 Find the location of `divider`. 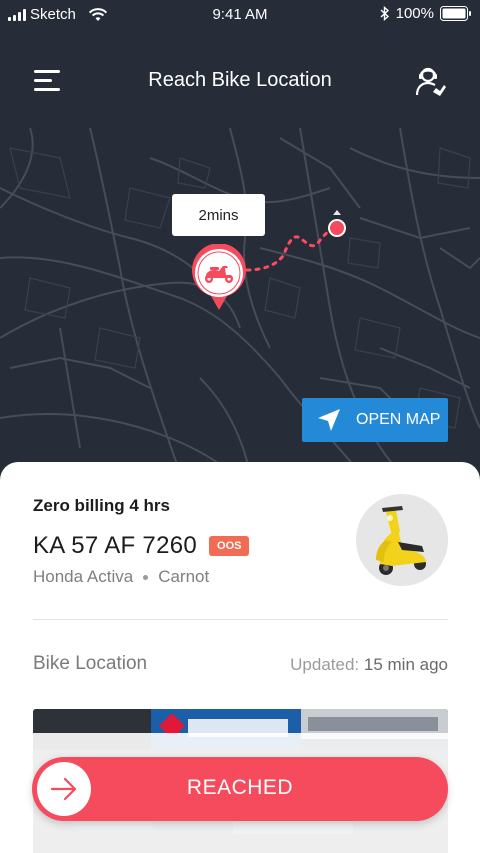

divider is located at coordinates (240, 619).